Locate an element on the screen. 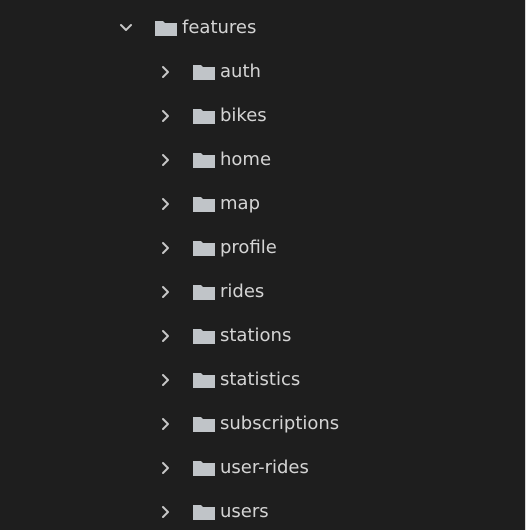  tree-item-features: features is located at coordinates (187, 28).